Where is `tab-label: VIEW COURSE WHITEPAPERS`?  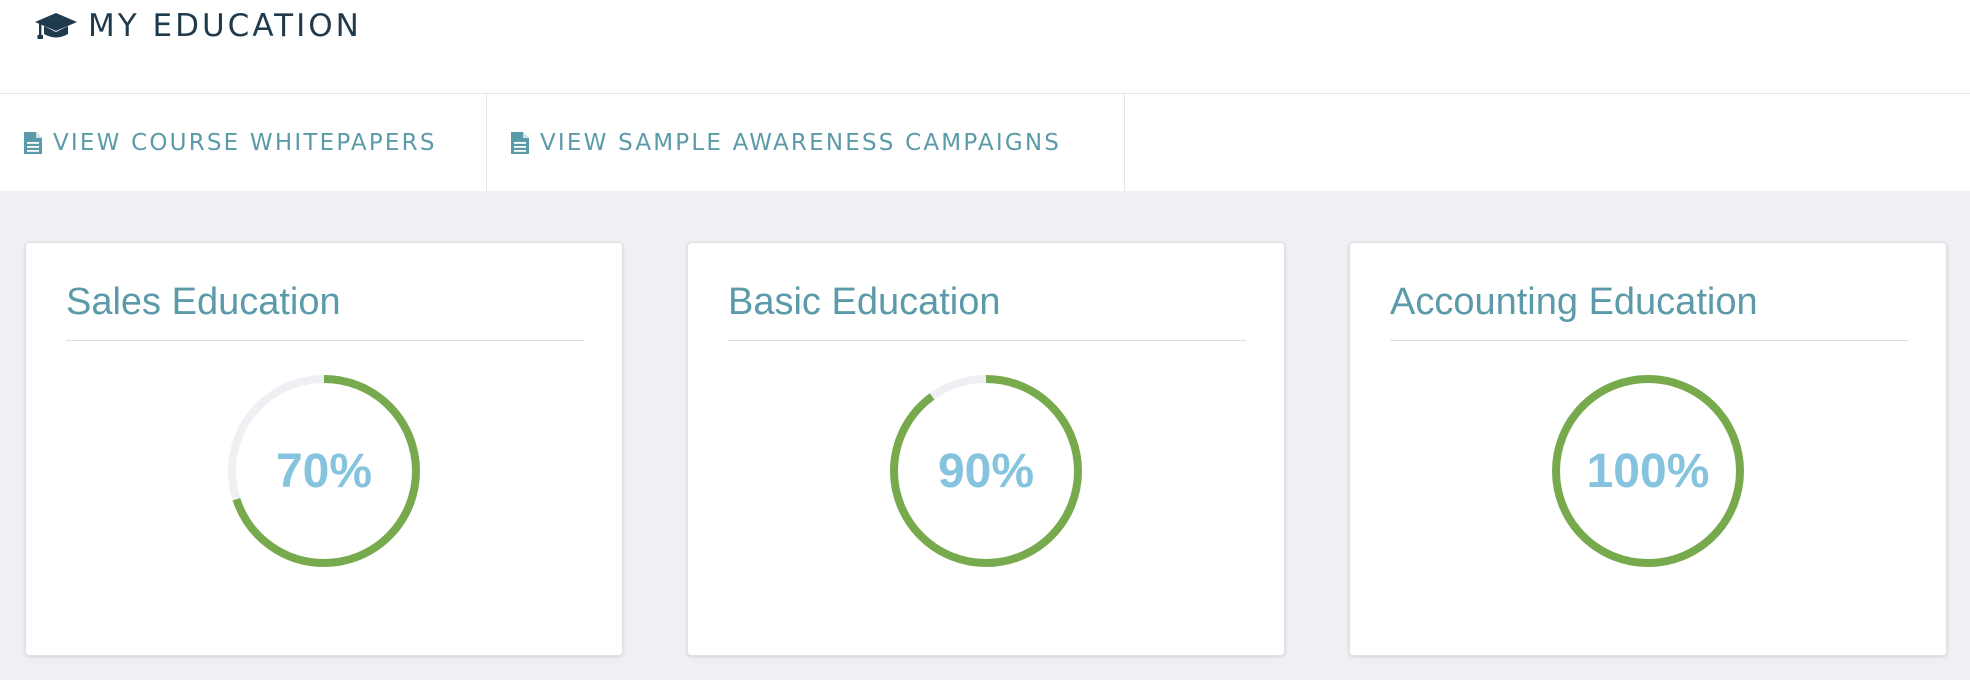
tab-label: VIEW COURSE WHITEPAPERS is located at coordinates (245, 142).